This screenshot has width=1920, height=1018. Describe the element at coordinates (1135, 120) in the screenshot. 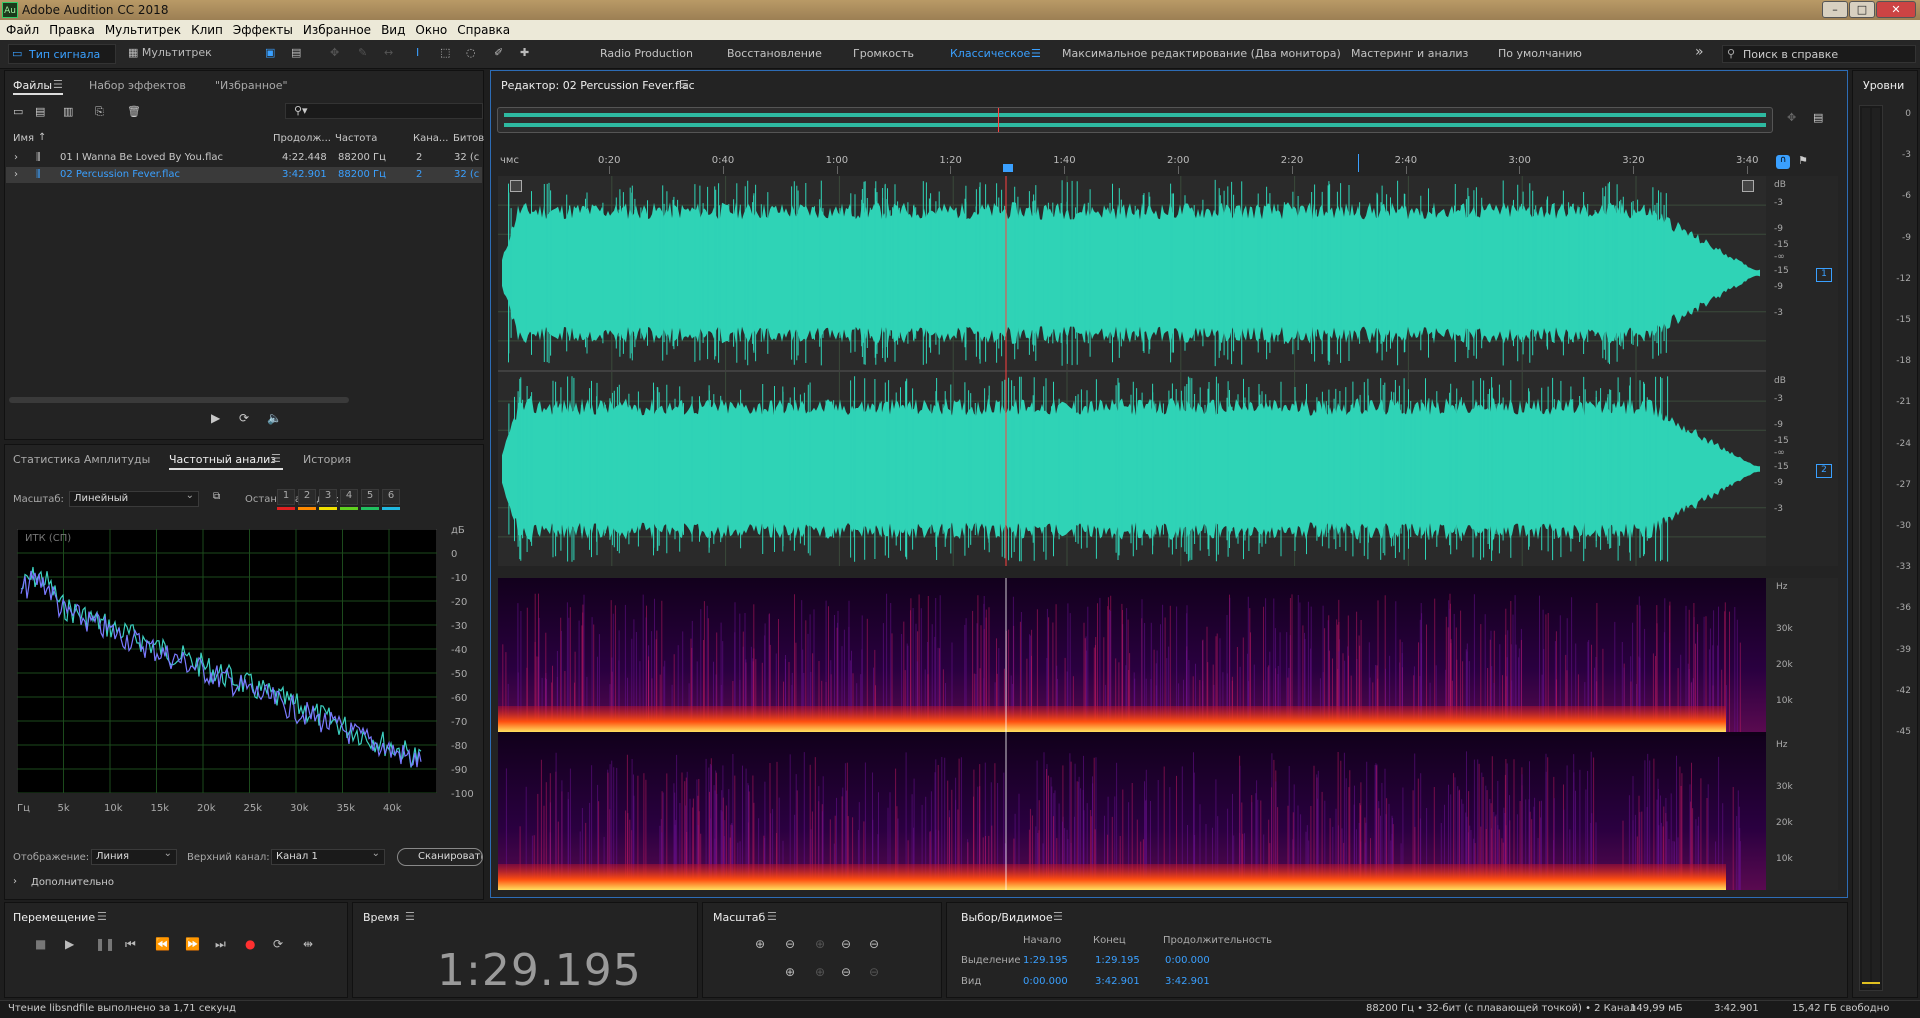

I see `overview-navigator` at that location.